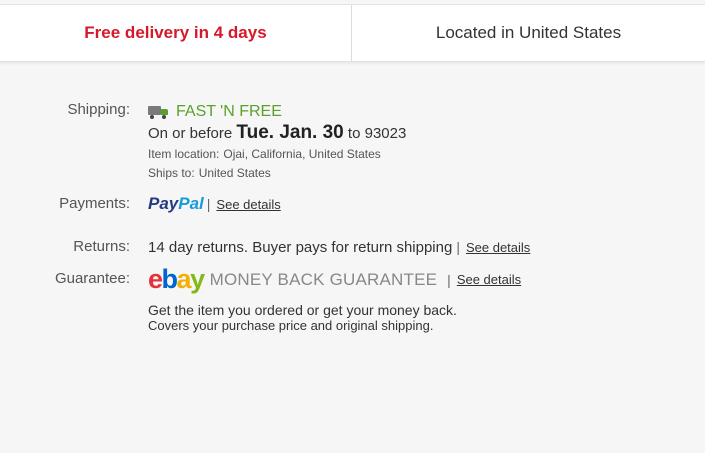  What do you see at coordinates (489, 279) in the screenshot?
I see `guarantee-see-details-link: See details` at bounding box center [489, 279].